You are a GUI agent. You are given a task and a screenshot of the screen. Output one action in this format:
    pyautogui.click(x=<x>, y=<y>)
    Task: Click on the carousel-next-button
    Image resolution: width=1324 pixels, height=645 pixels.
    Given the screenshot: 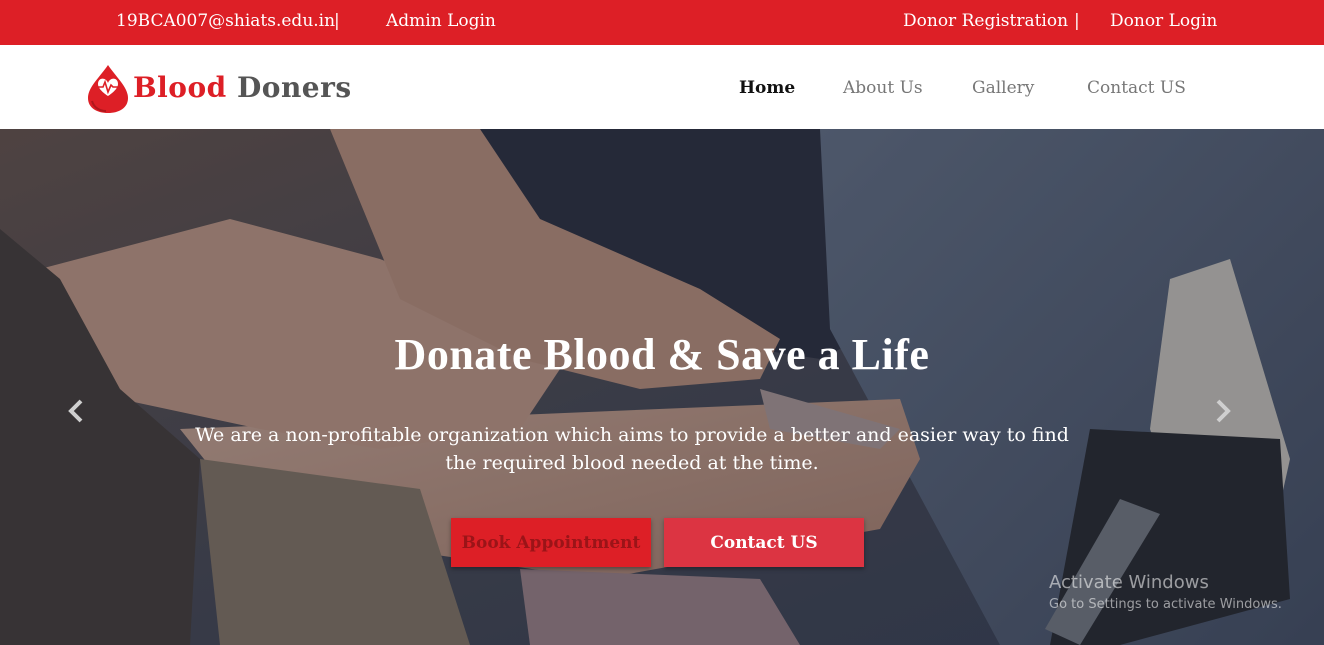 What is the action you would take?
    pyautogui.click(x=1223, y=411)
    